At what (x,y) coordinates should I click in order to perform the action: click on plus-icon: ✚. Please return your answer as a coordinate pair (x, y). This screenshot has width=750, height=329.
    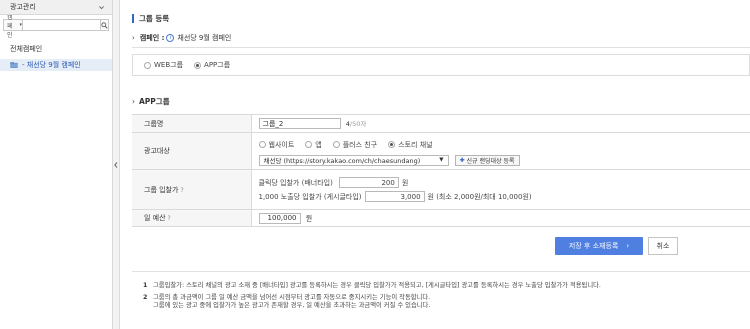
    Looking at the image, I should click on (462, 160).